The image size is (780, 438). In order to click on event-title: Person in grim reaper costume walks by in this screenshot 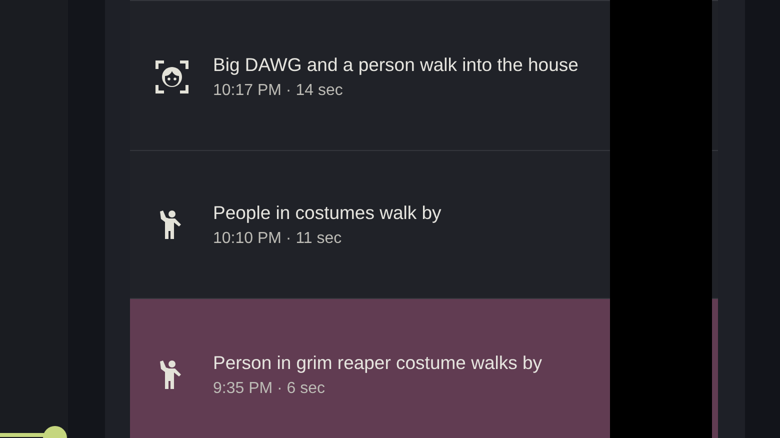, I will do `click(377, 363)`.